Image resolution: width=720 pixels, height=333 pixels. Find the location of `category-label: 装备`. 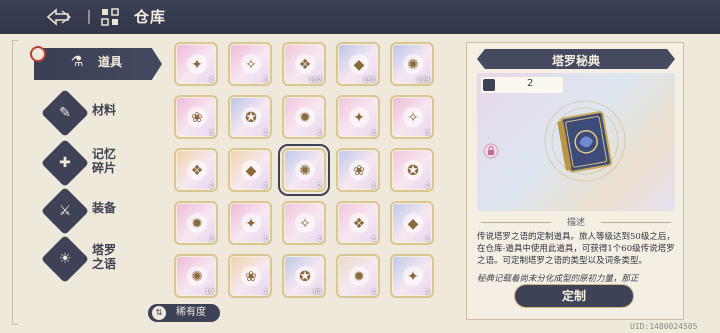

category-label: 装备 is located at coordinates (104, 208).